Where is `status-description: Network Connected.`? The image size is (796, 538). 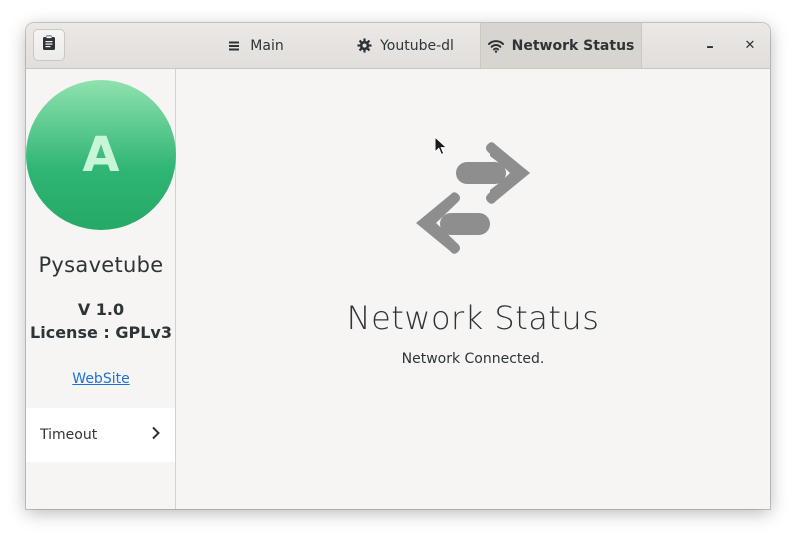 status-description: Network Connected. is located at coordinates (473, 359).